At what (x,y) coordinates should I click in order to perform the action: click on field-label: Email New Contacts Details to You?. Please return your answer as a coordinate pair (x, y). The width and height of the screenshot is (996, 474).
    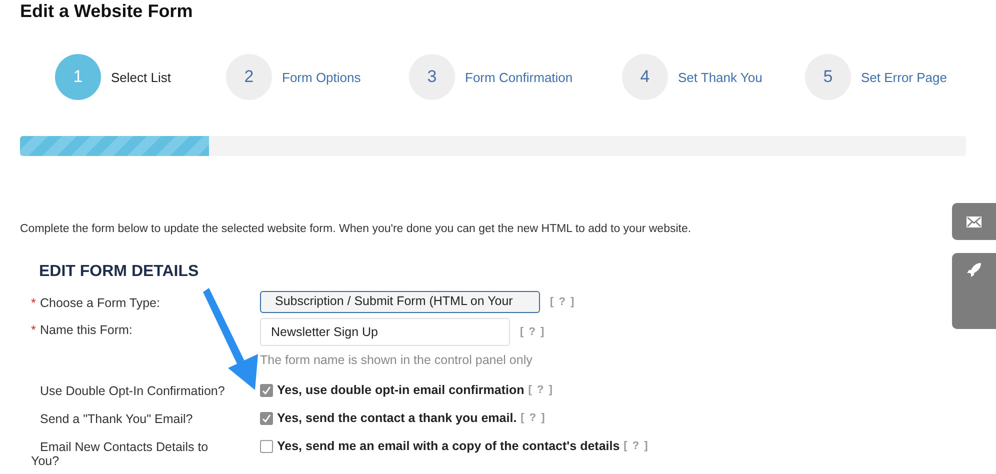
    Looking at the image, I should click on (120, 454).